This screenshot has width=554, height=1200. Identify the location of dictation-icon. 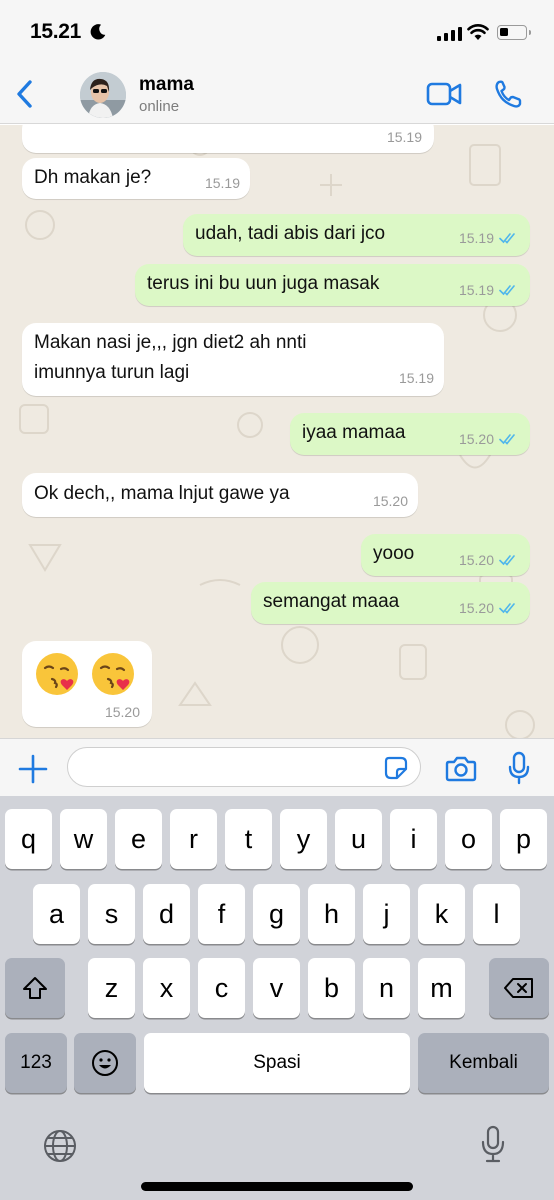
(493, 1144).